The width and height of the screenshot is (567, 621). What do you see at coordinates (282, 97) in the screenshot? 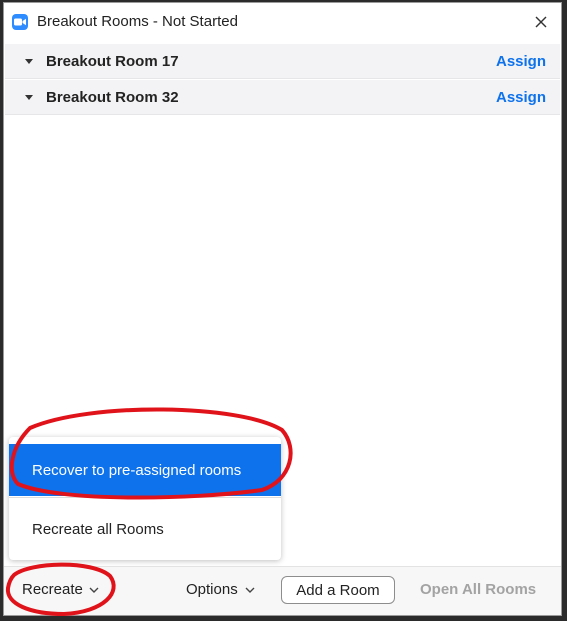
I see `room-row: Breakout Room 32 Assign` at bounding box center [282, 97].